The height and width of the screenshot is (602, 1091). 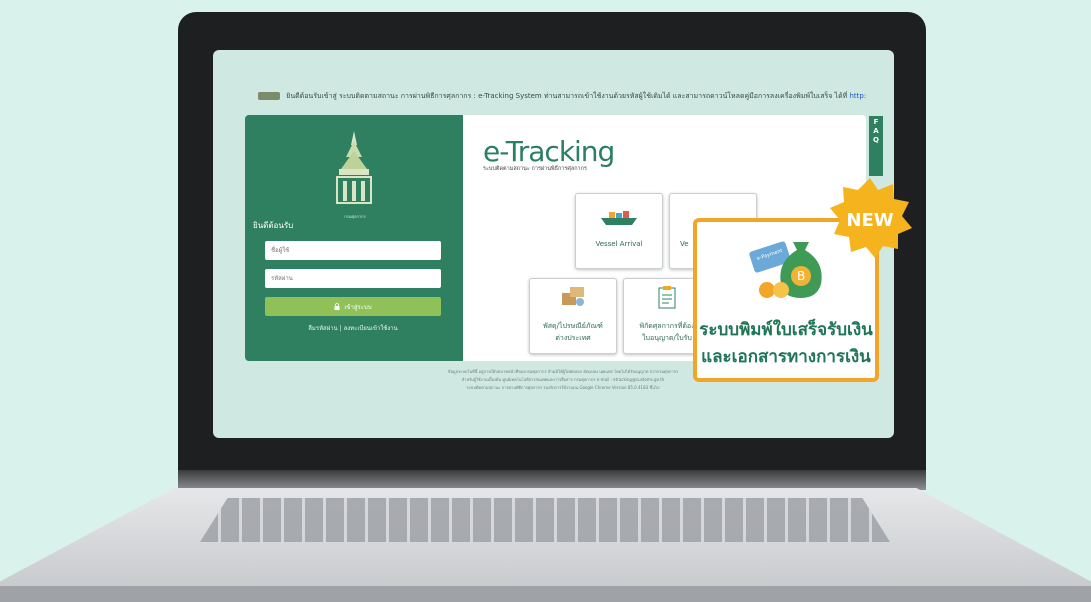 What do you see at coordinates (785, 269) in the screenshot?
I see `money-bag-icon: e-Payment B` at bounding box center [785, 269].